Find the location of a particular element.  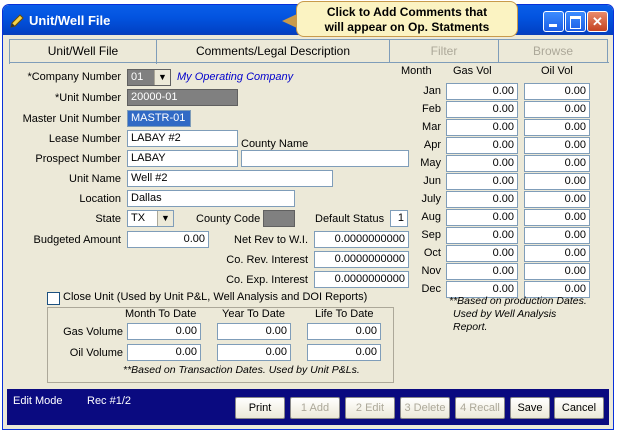

county-code-field is located at coordinates (279, 218).